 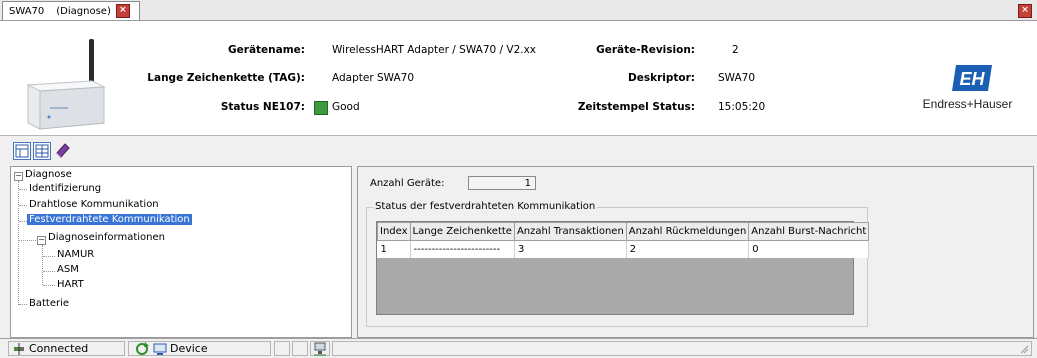 What do you see at coordinates (742, 107) in the screenshot?
I see `value-status-timestamp: 15:05:20` at bounding box center [742, 107].